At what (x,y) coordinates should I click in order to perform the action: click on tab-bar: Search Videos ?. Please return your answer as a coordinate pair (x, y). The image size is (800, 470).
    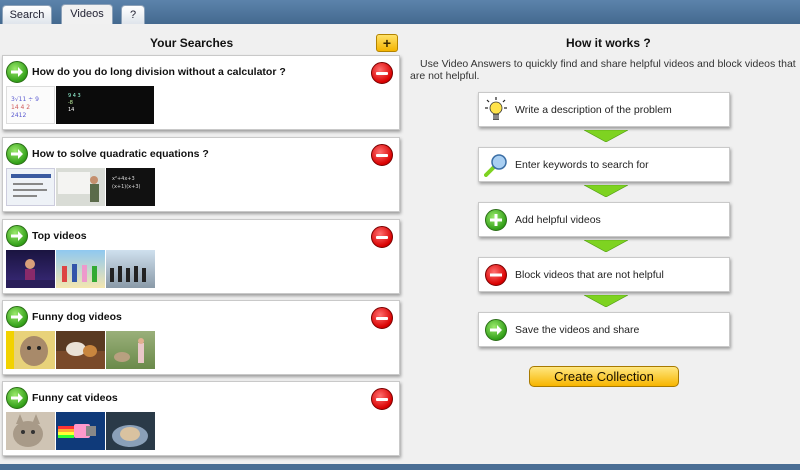
    Looking at the image, I should click on (400, 12).